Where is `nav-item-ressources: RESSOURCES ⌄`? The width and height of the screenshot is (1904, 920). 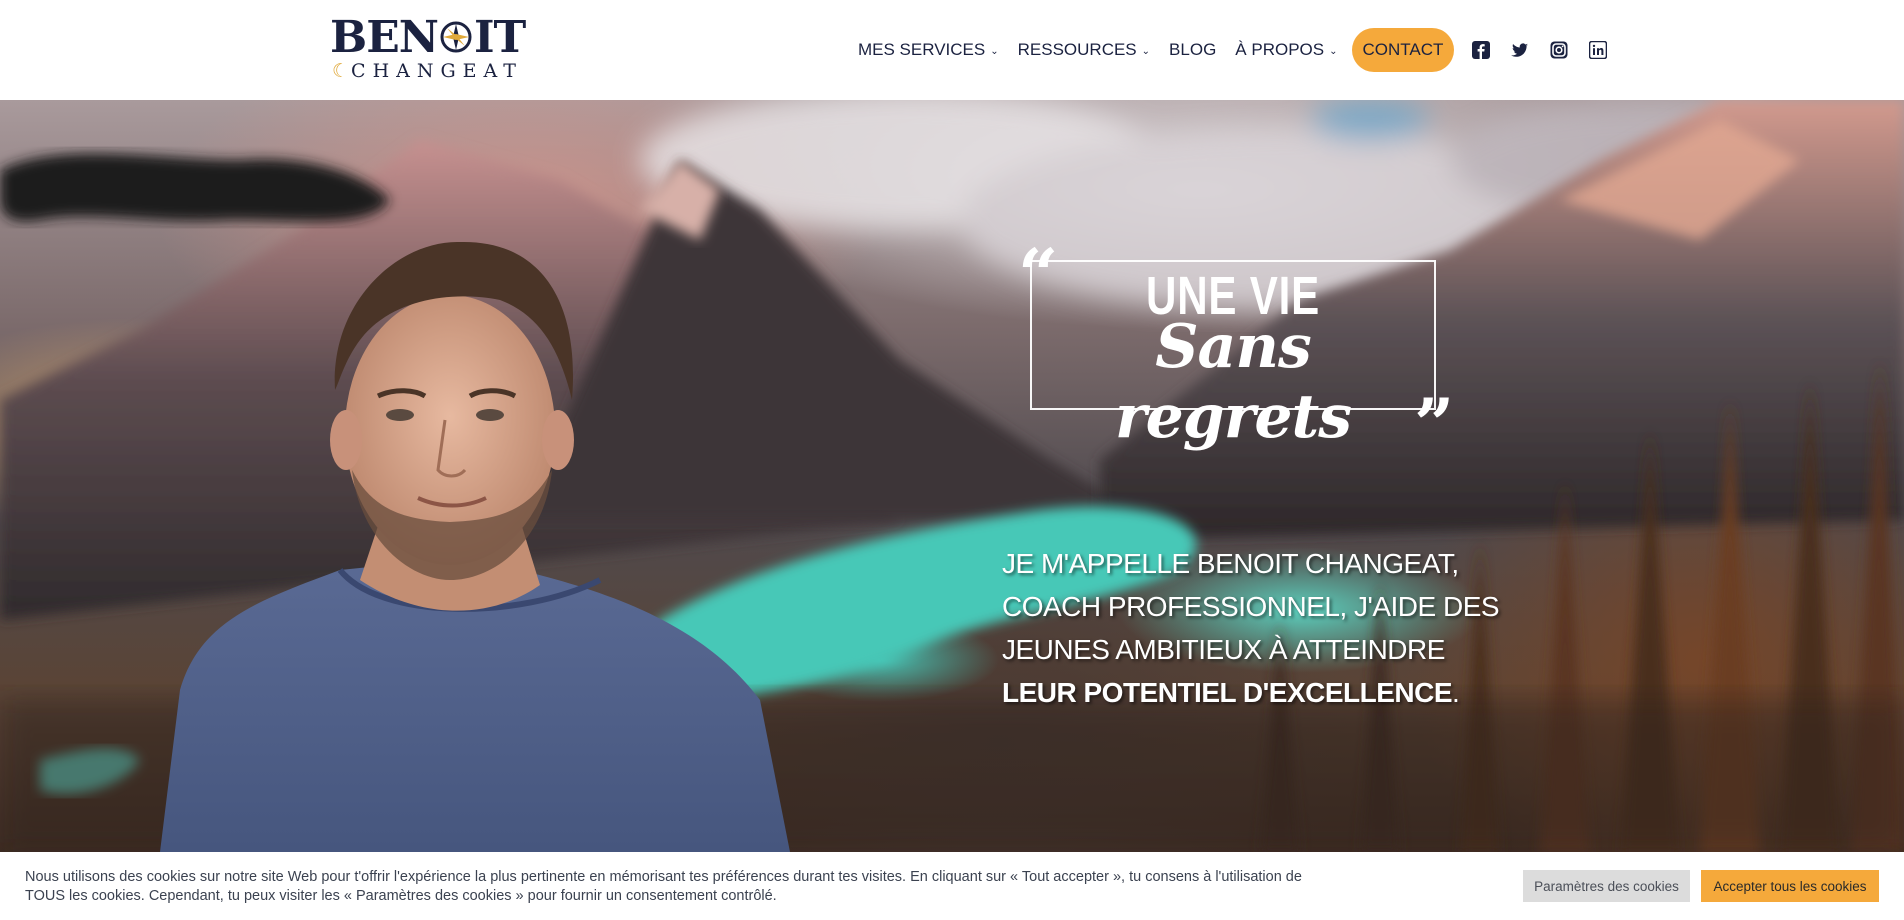
nav-item-ressources: RESSOURCES ⌄ is located at coordinates (1084, 50).